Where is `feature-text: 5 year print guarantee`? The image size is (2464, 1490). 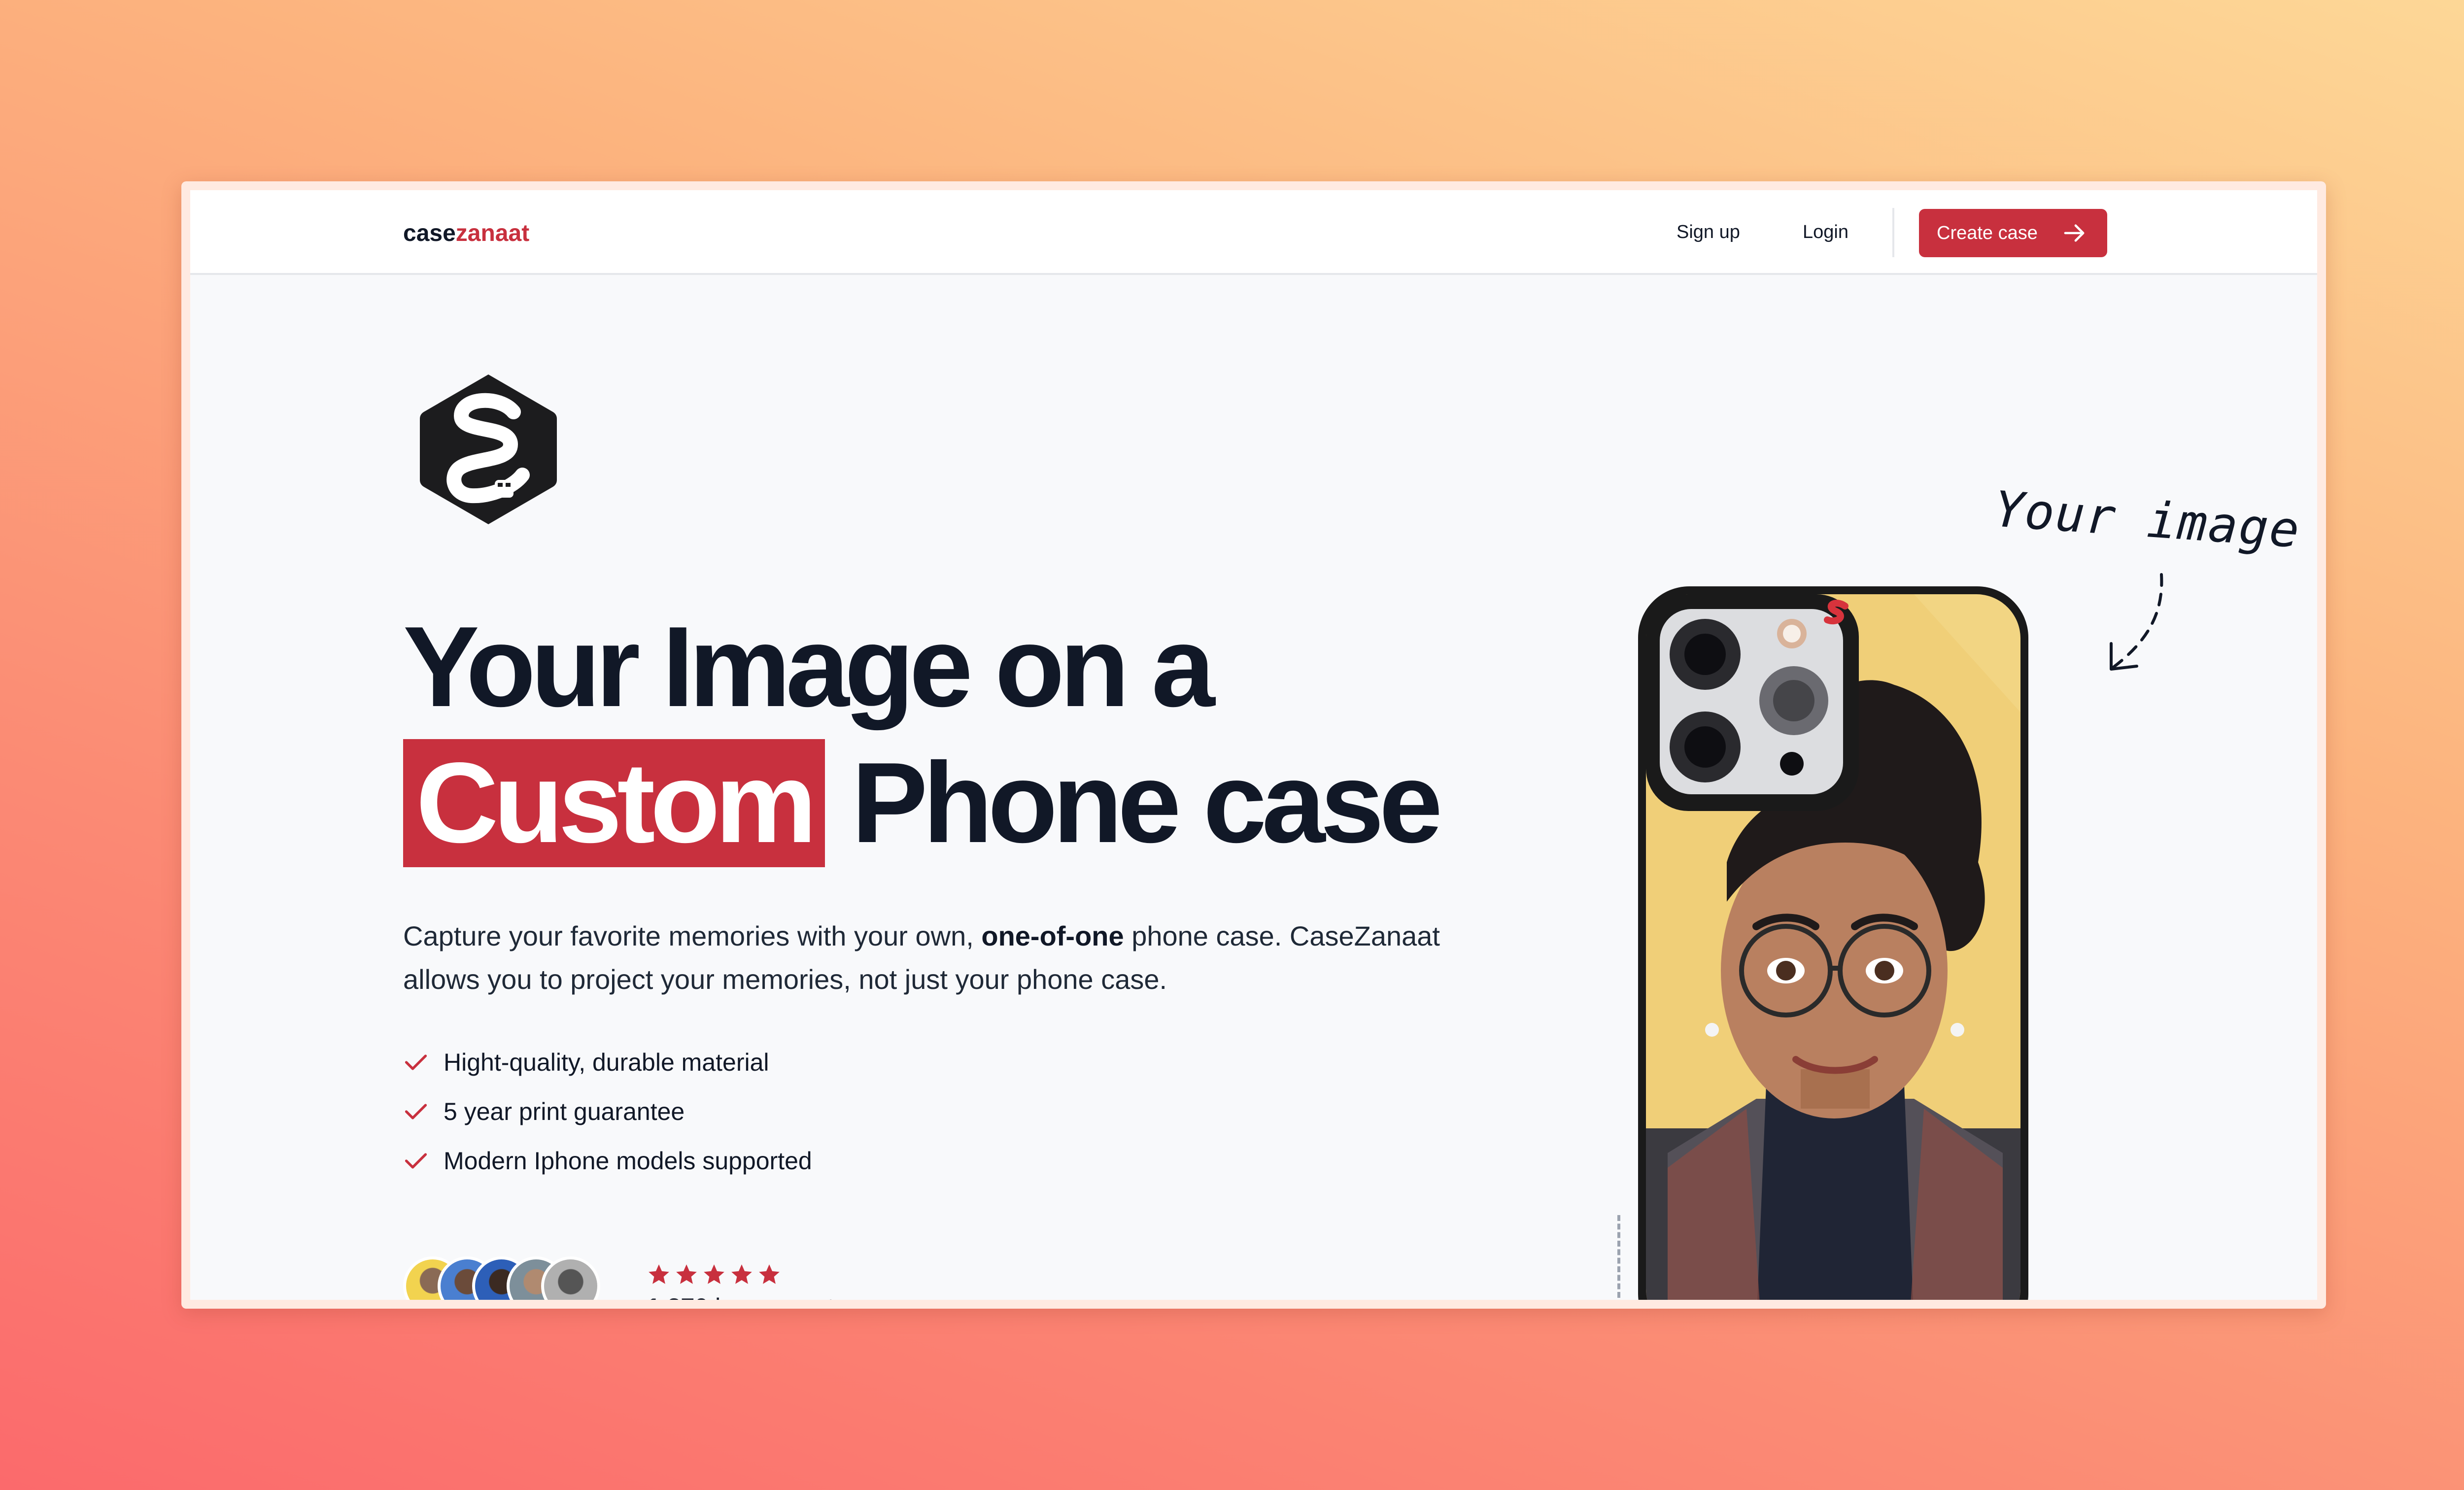 feature-text: 5 year print guarantee is located at coordinates (564, 1111).